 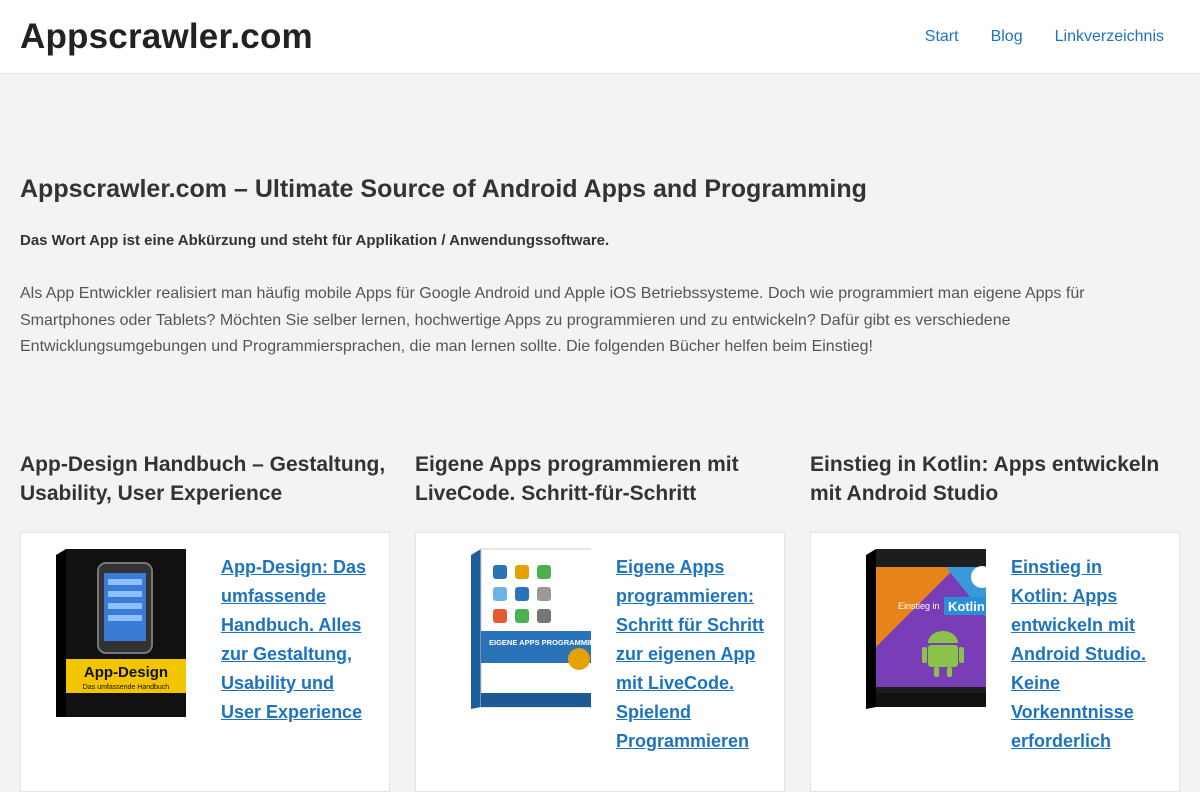 I want to click on cover-subtitle: Das umfassende Handbuch, so click(x=126, y=687).